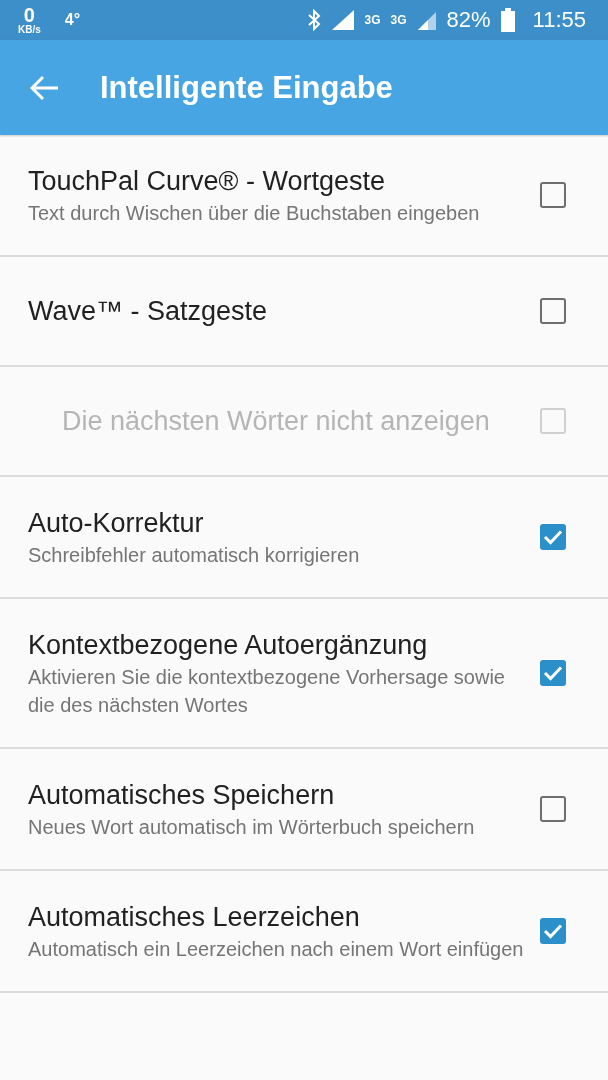  I want to click on setting-description: Automatisch ein Leerzeichen nach einem Wort einfügen, so click(276, 949).